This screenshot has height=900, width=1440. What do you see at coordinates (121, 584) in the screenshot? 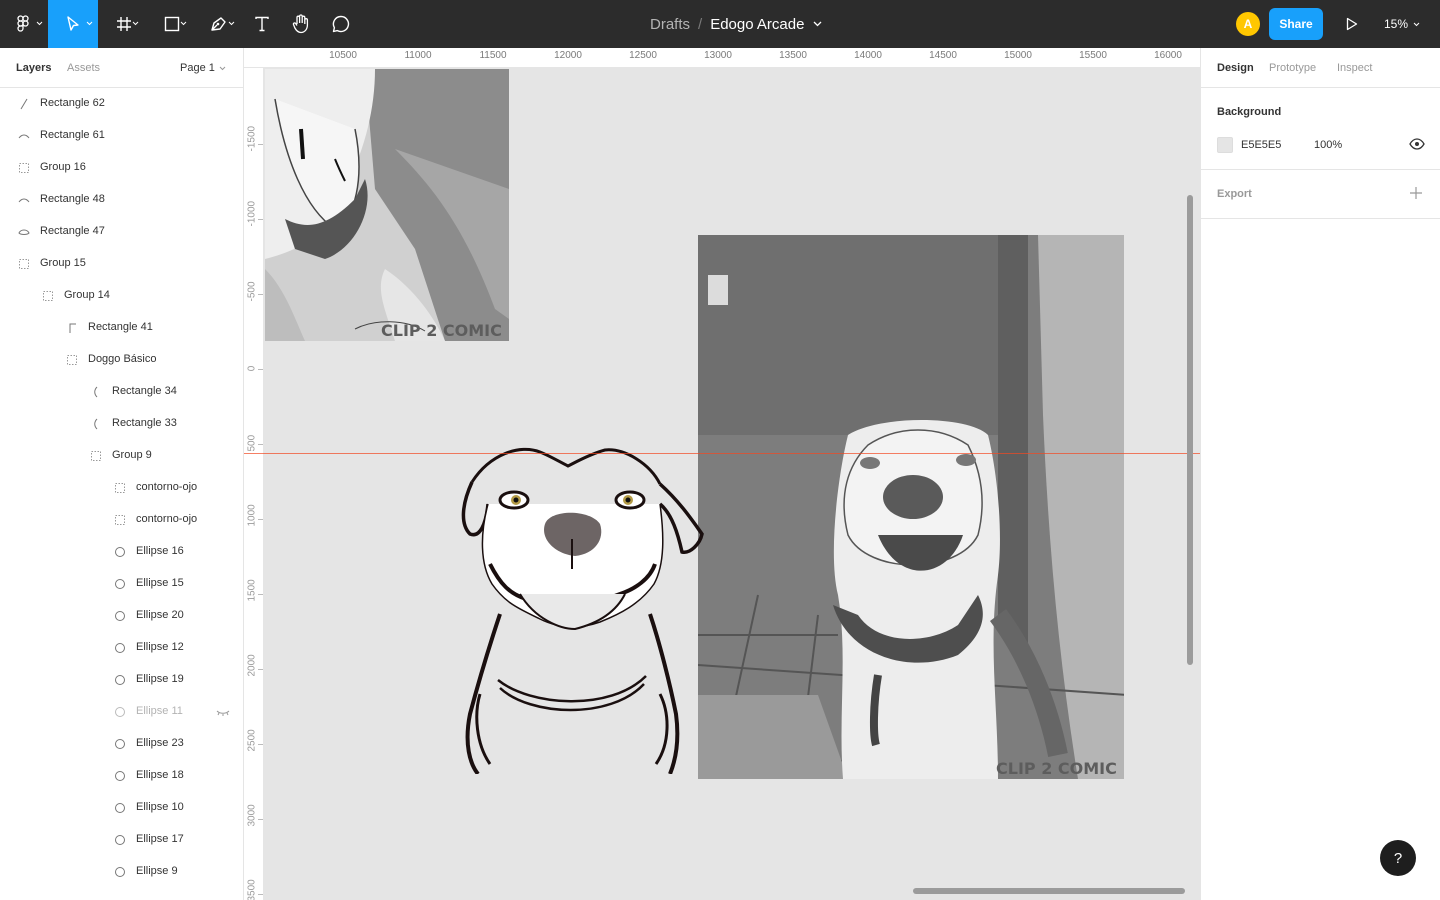
I see `layer-row: Ellipse 15` at bounding box center [121, 584].